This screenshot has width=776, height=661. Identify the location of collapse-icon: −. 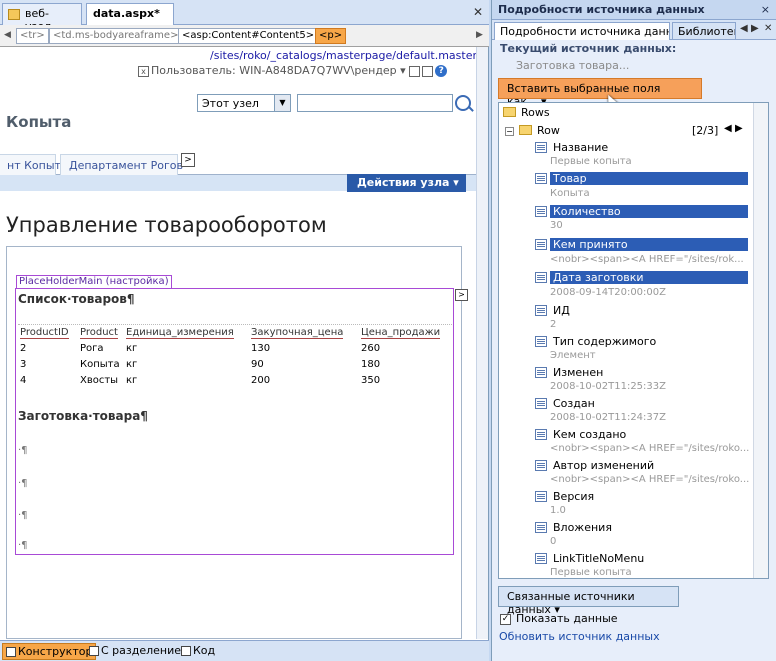
(509, 131).